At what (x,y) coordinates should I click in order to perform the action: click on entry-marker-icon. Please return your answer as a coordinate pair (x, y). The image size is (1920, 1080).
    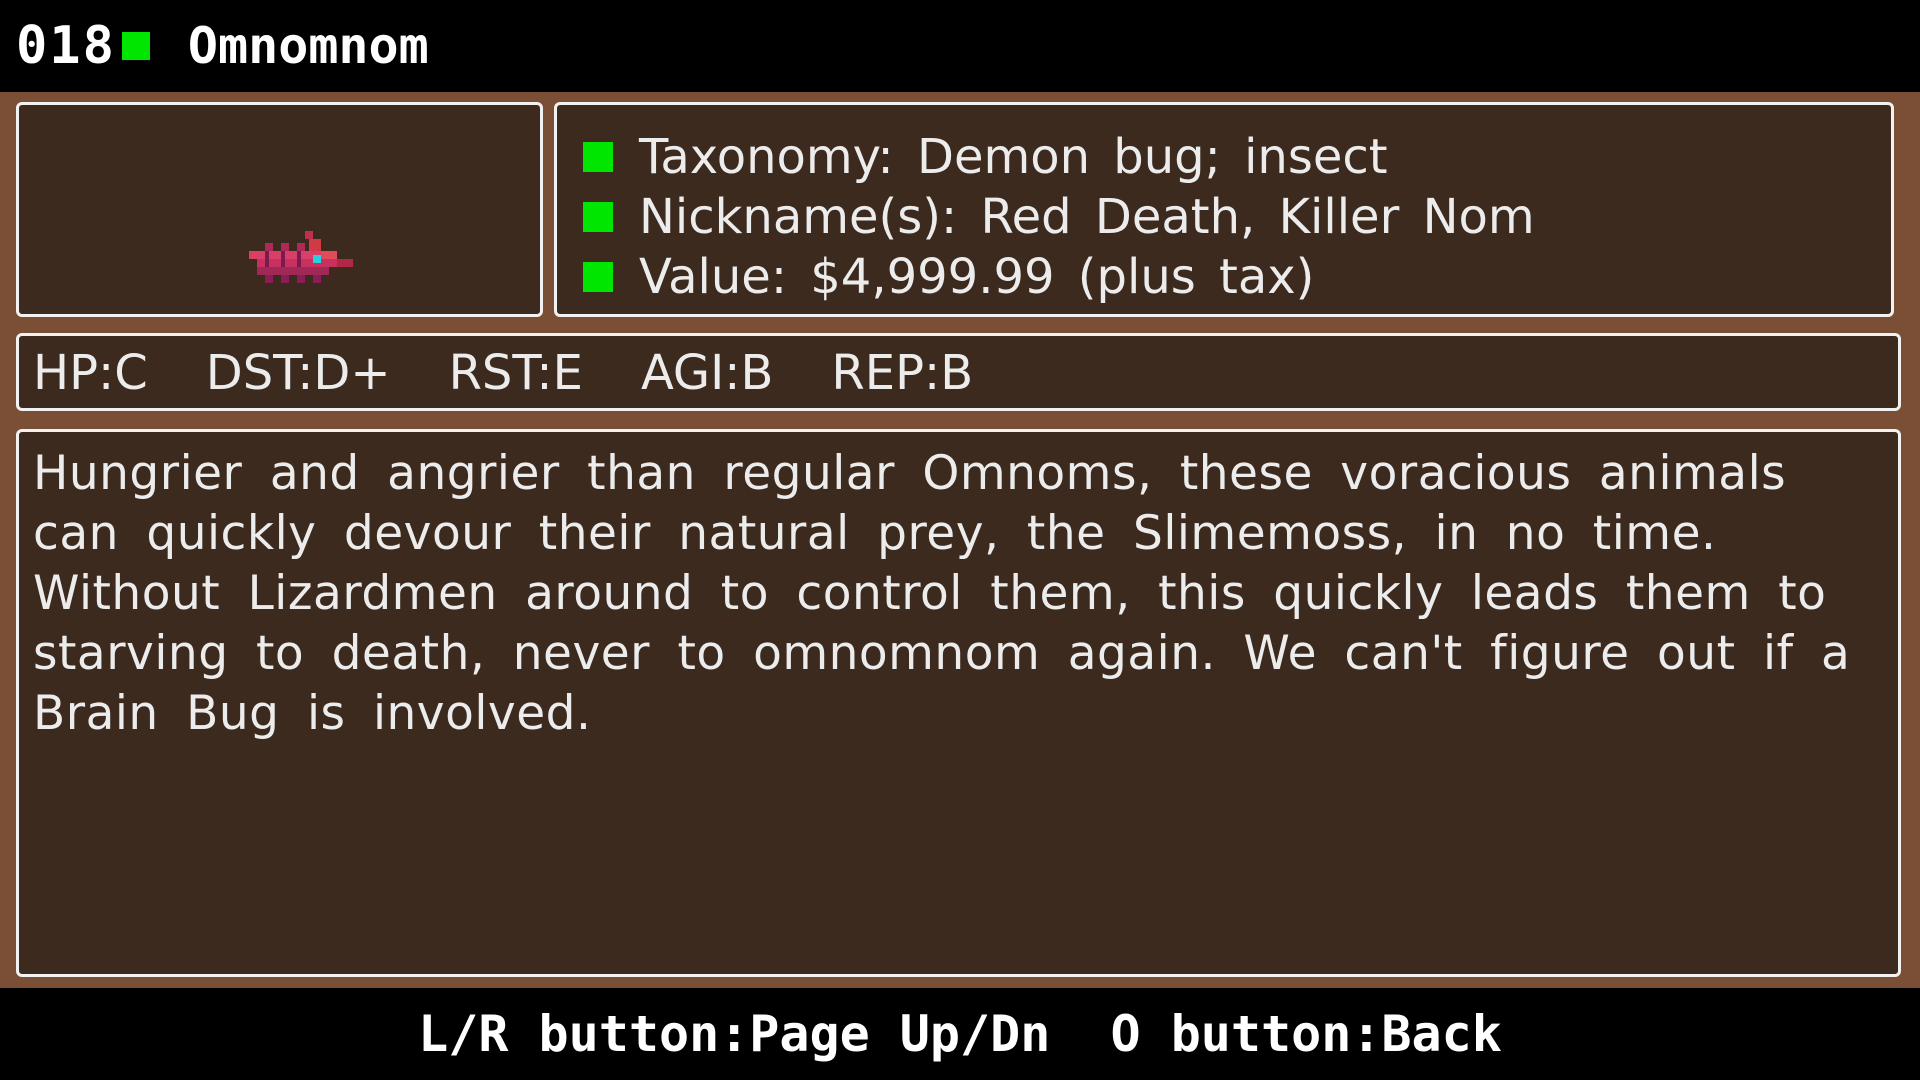
    Looking at the image, I should click on (135, 46).